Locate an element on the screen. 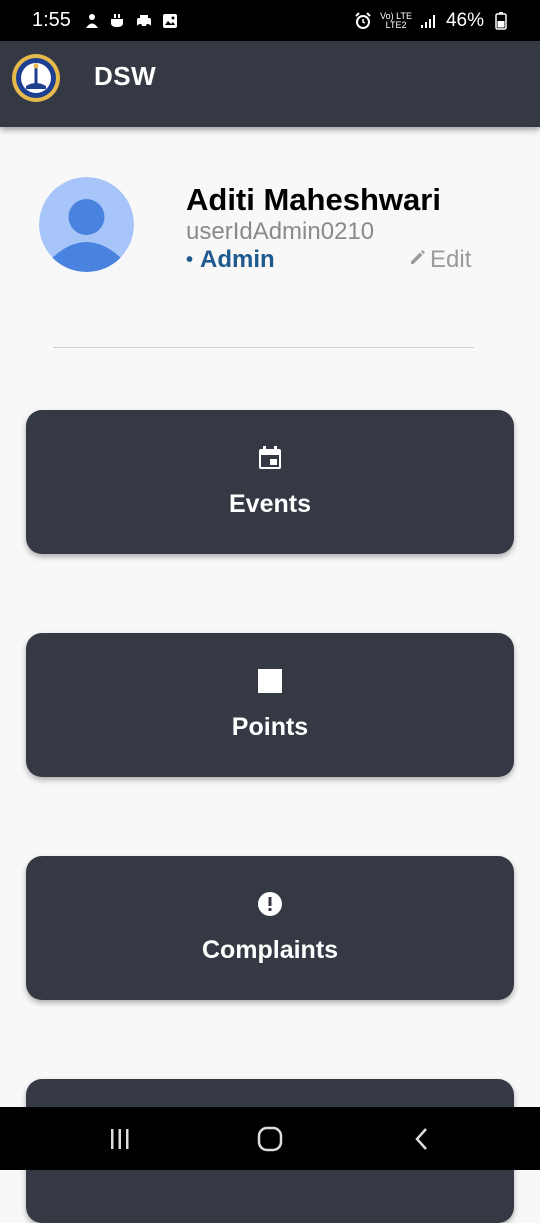 The height and width of the screenshot is (1223, 540). recent-apps-icon is located at coordinates (120, 1139).